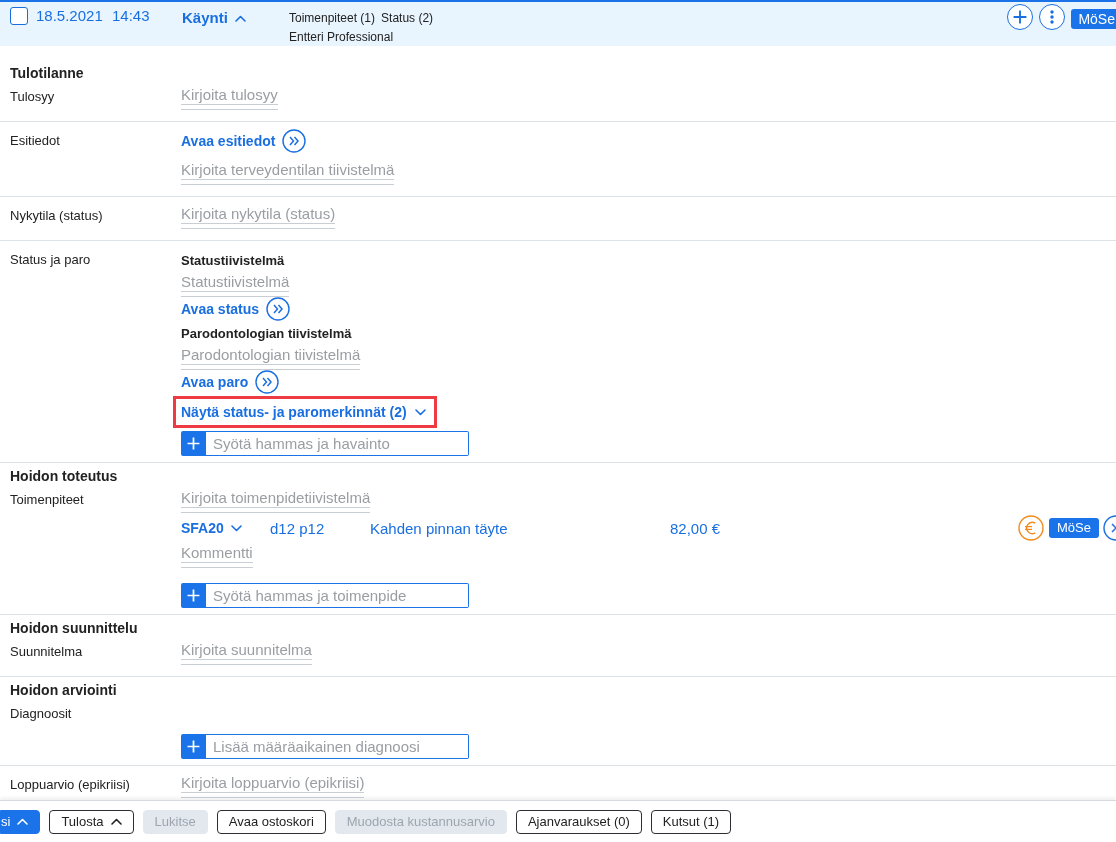 The height and width of the screenshot is (842, 1116). What do you see at coordinates (229, 95) in the screenshot?
I see `text-field: Kirjoita tulosyy` at bounding box center [229, 95].